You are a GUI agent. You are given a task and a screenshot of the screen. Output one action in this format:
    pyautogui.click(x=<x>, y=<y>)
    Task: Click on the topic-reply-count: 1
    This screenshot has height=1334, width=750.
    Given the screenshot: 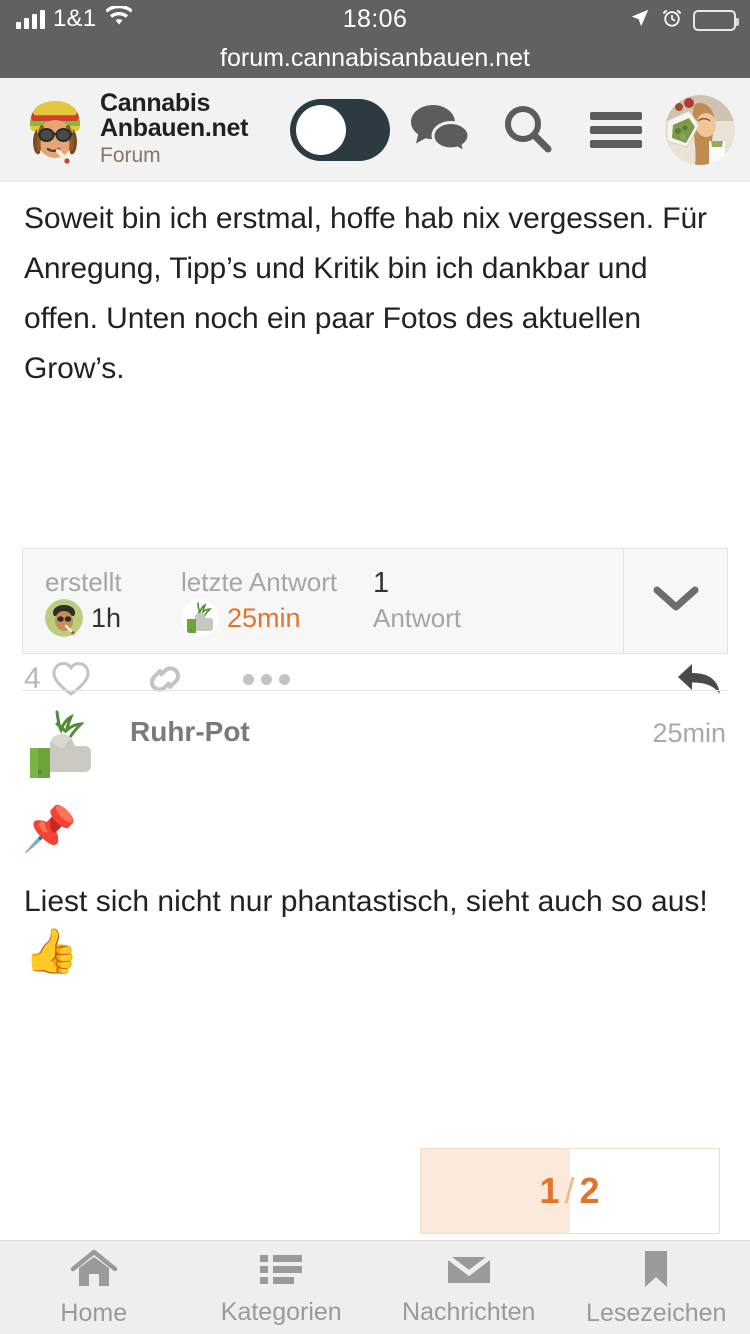 What is the action you would take?
    pyautogui.click(x=381, y=583)
    